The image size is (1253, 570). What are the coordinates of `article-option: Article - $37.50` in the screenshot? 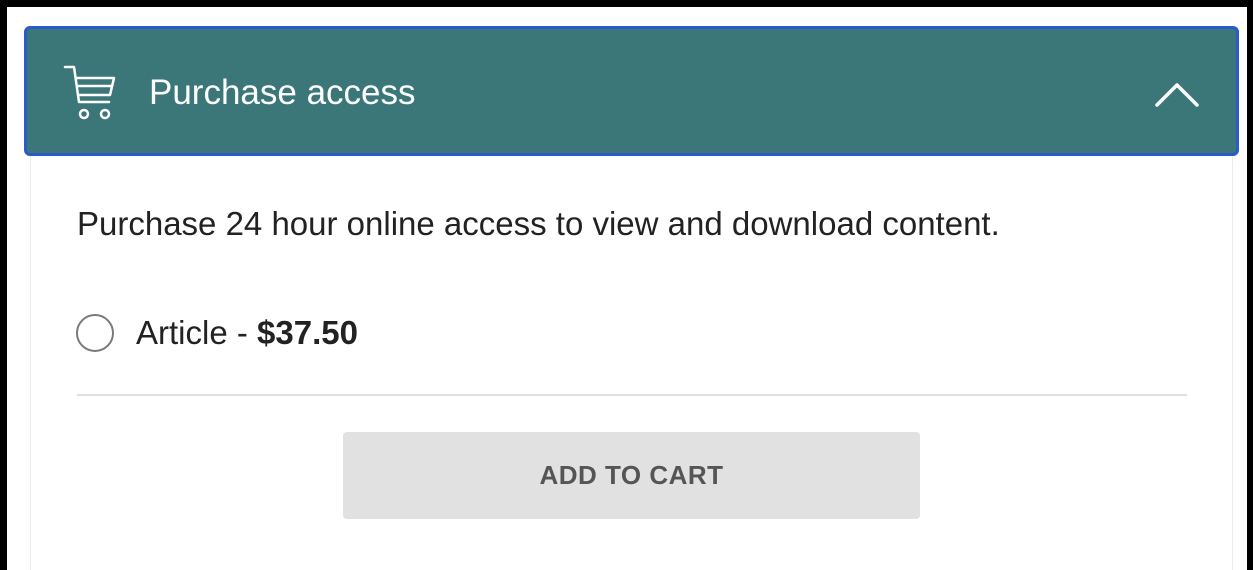 It's located at (217, 333).